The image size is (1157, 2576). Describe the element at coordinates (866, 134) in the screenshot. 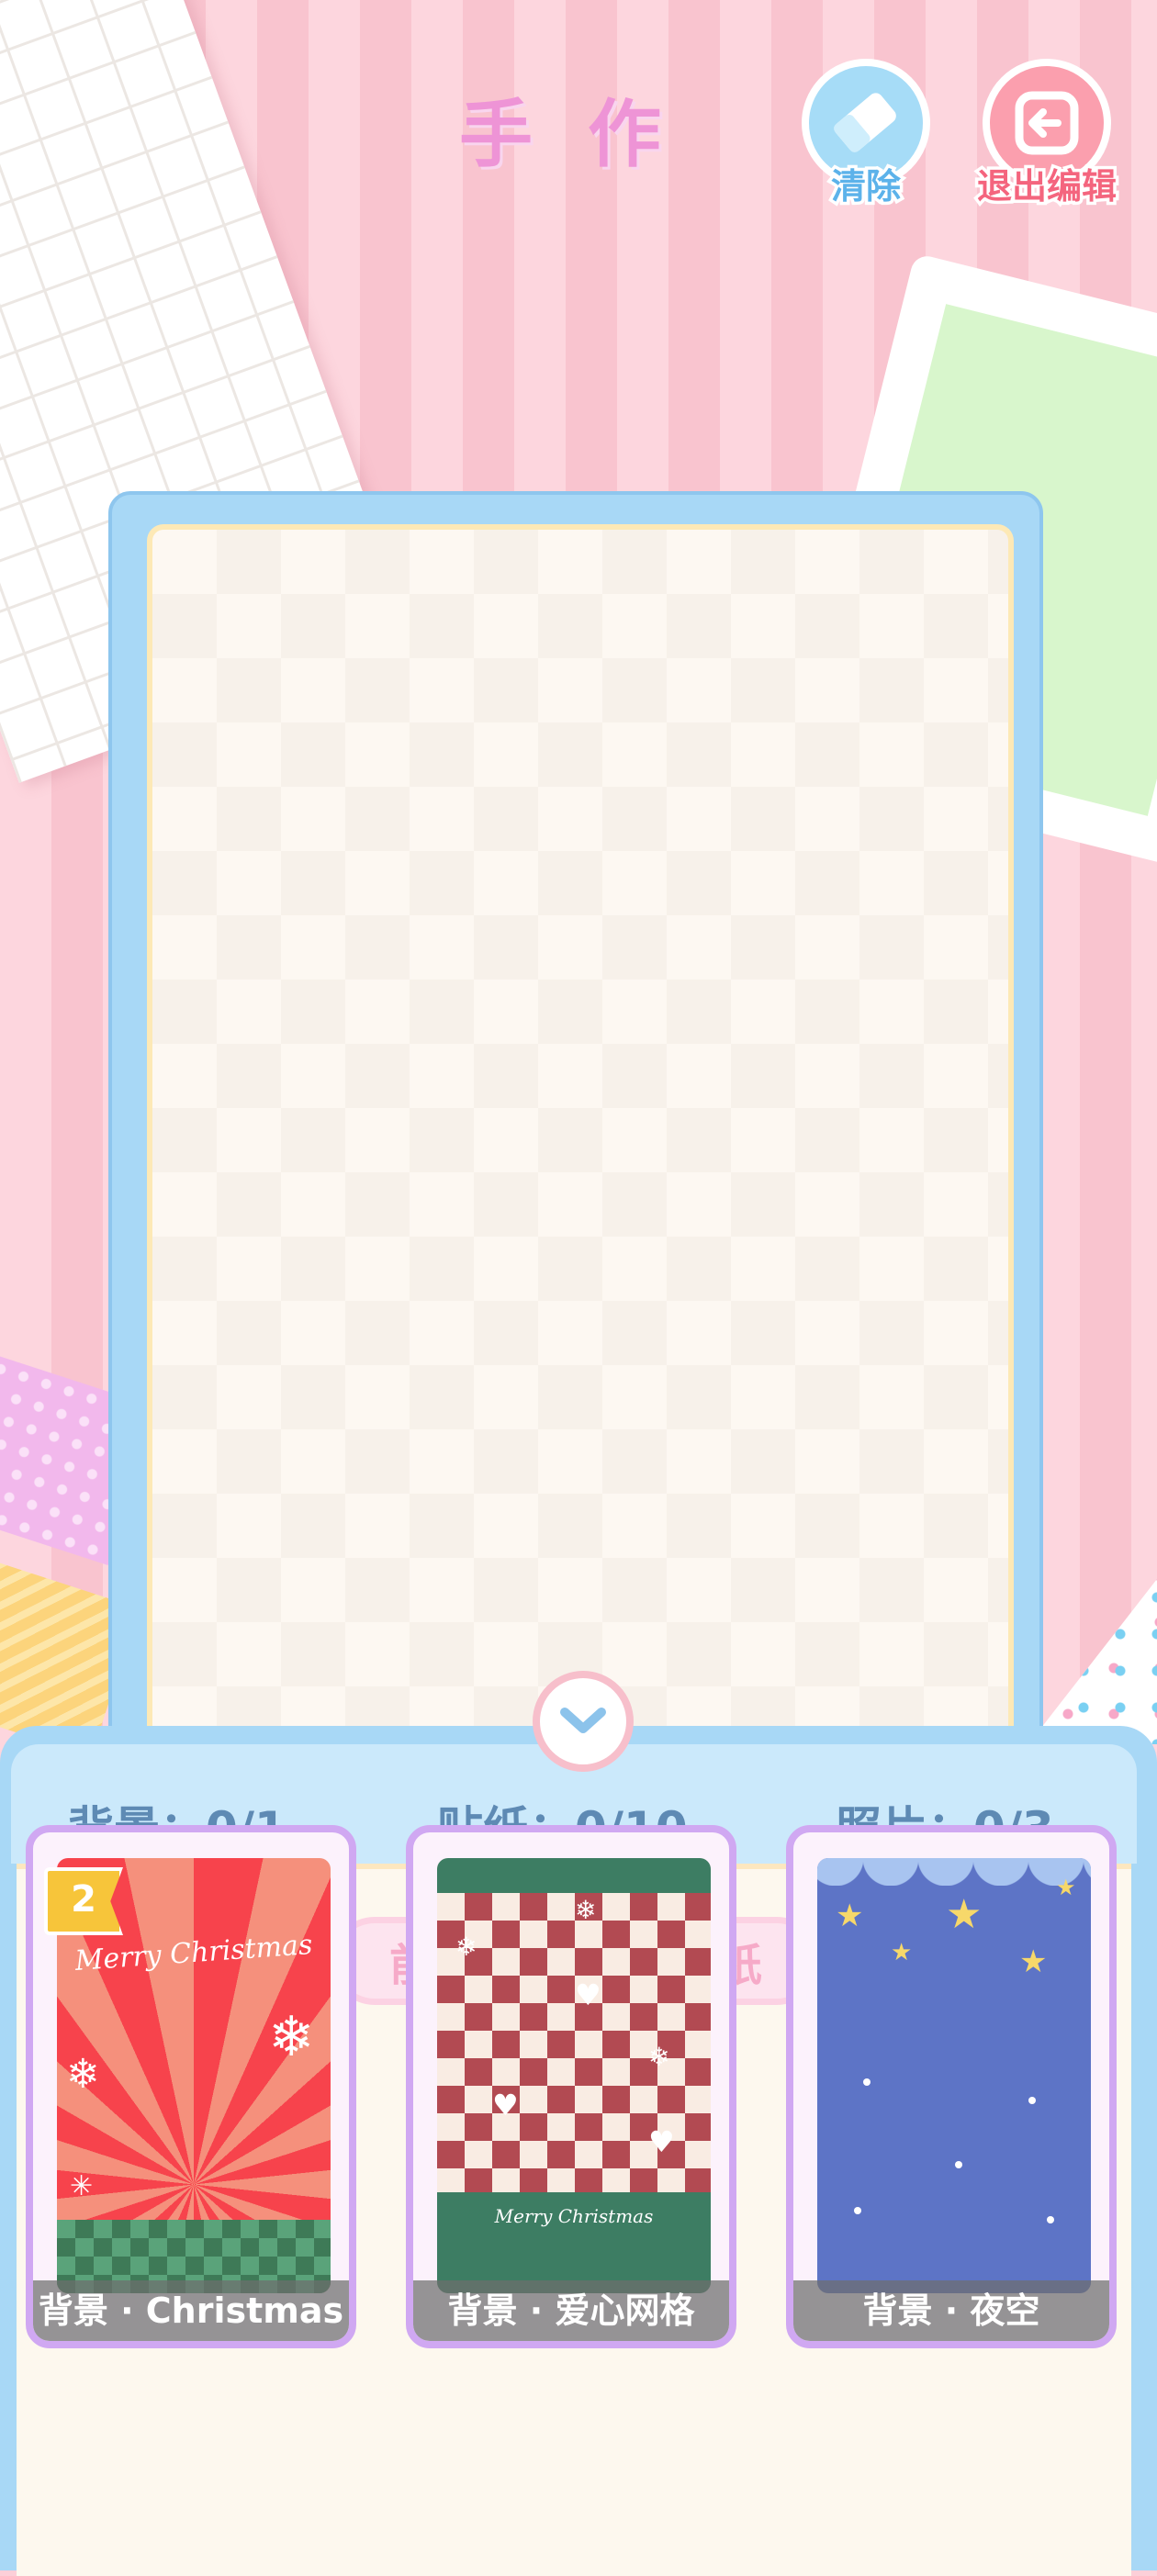

I see `clear-button: 清除` at that location.